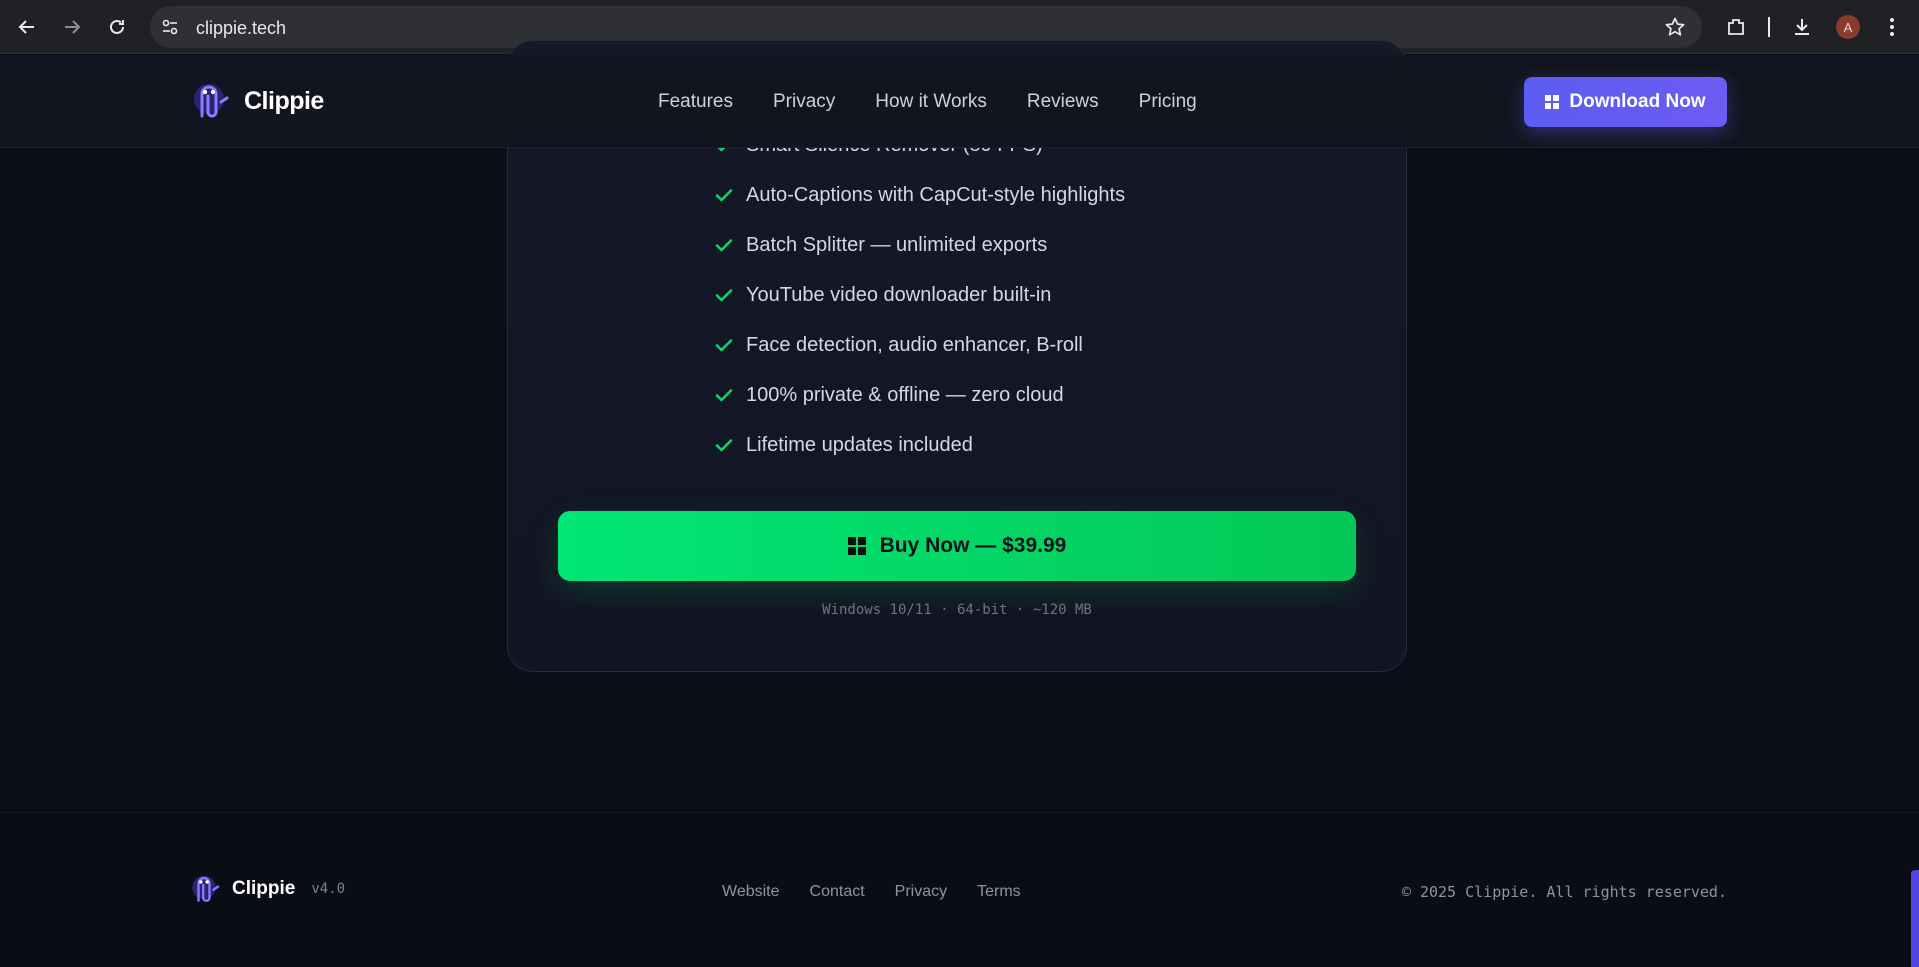 This screenshot has width=1919, height=967. I want to click on extensions-icon, so click(1736, 27).